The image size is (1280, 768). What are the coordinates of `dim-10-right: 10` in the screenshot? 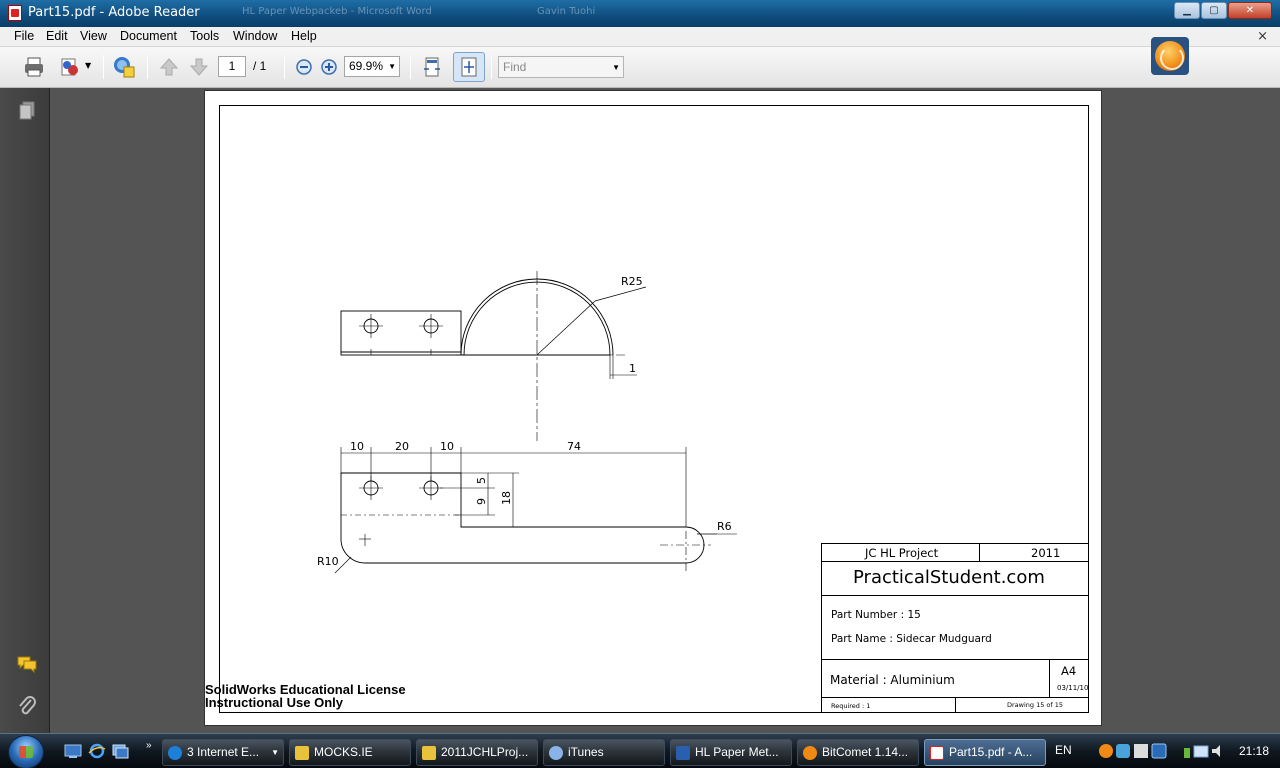 It's located at (447, 446).